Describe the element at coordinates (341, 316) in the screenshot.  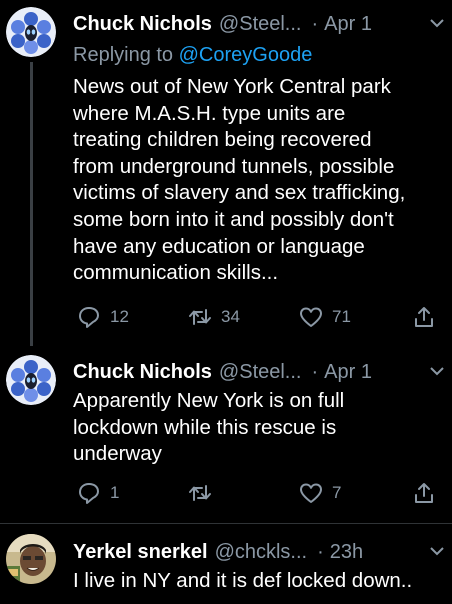
I see `like-count: 71` at that location.